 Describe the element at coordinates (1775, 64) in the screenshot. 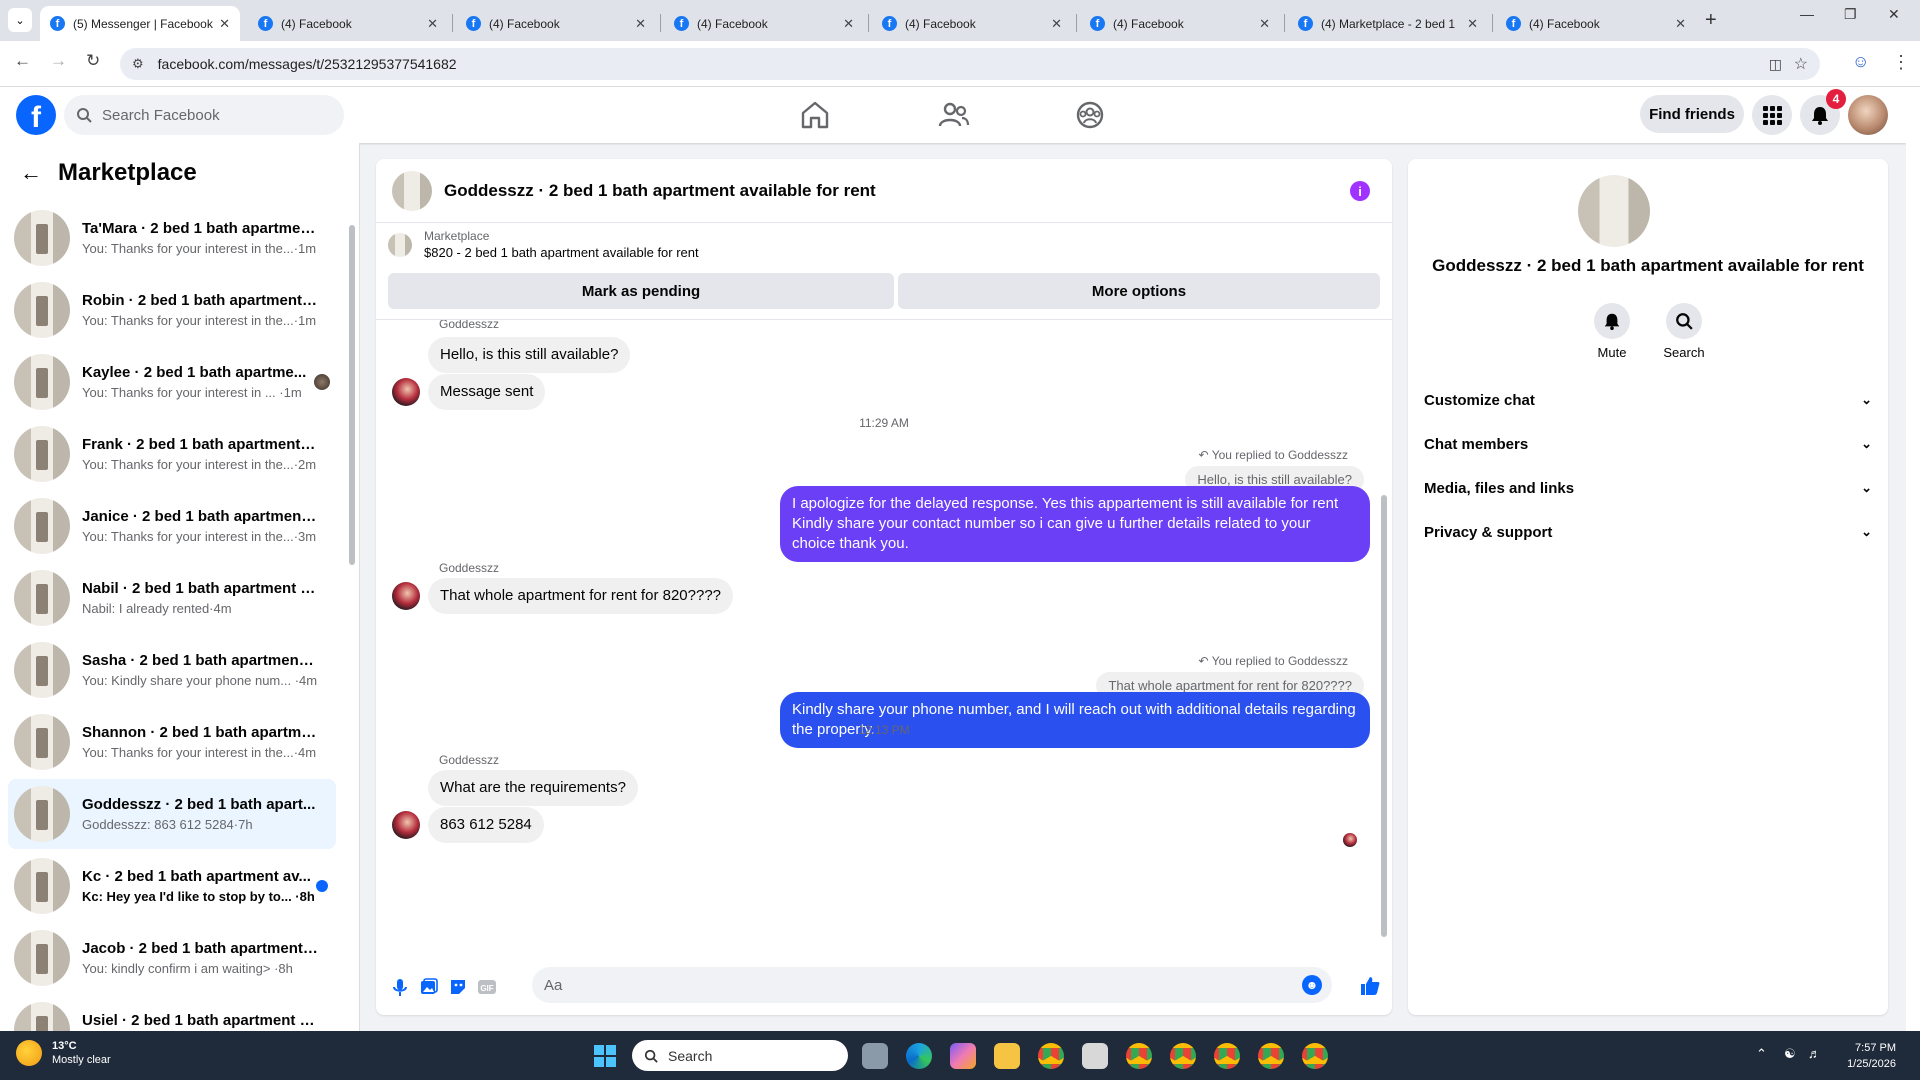

I see `install-app-icon: ◫` at that location.